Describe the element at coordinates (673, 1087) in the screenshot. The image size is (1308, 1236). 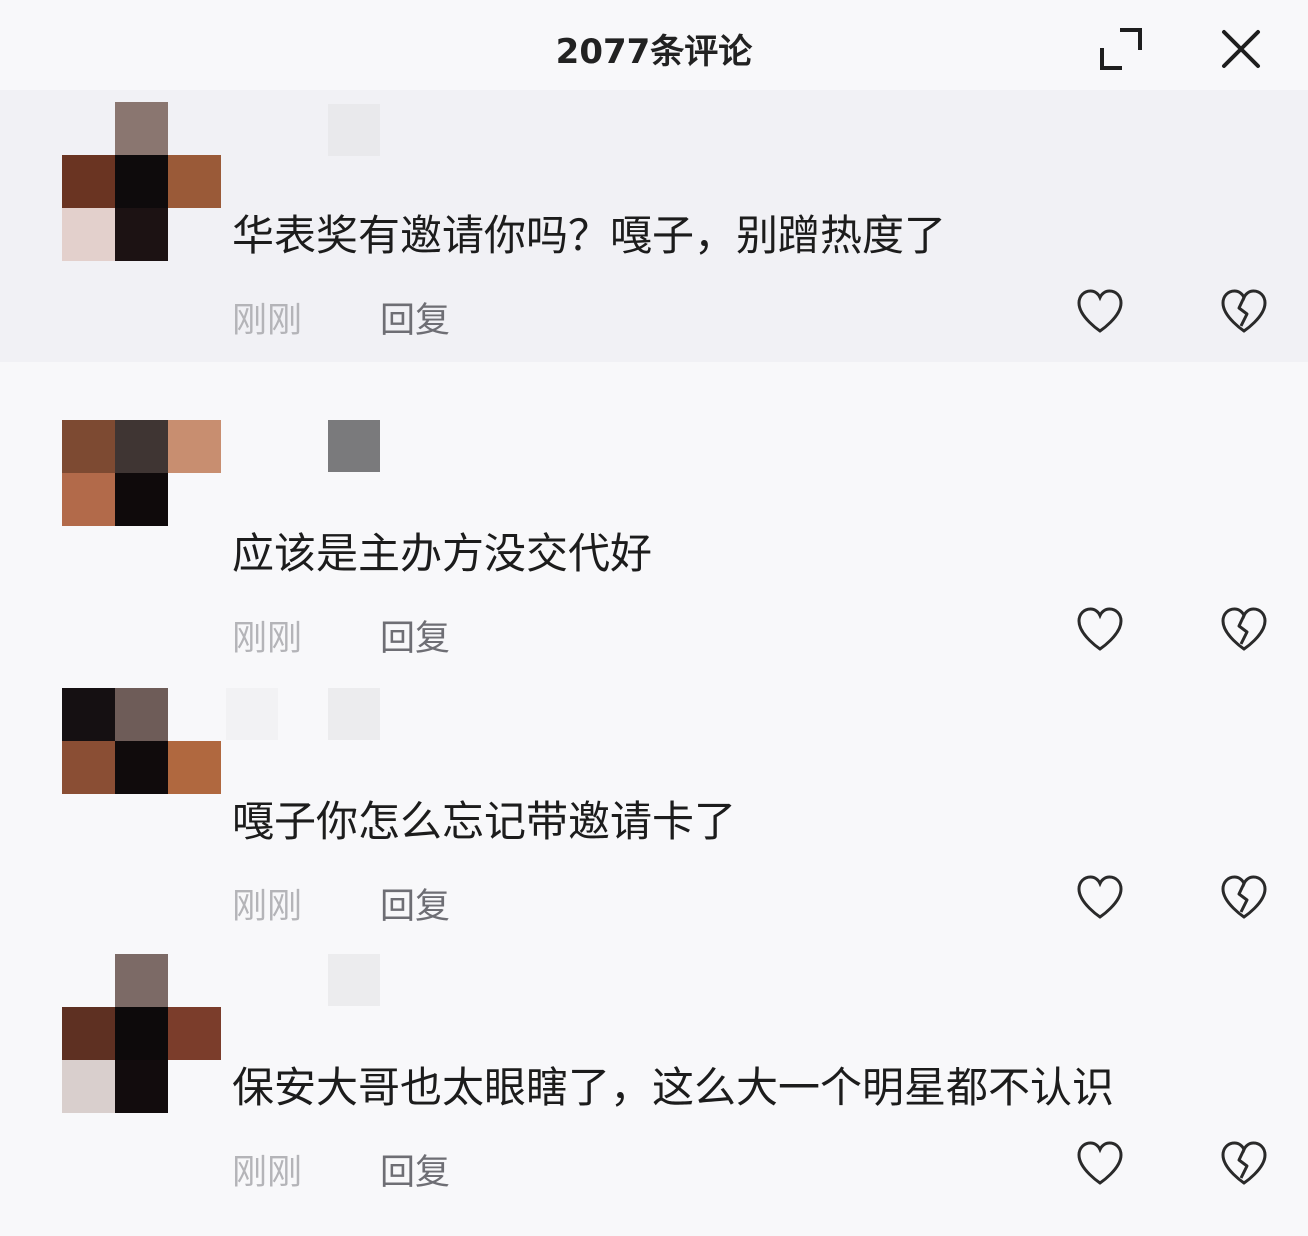
I see `comment-text: 保安大哥也太眼瞎了，这么大一个明星都不认识` at that location.